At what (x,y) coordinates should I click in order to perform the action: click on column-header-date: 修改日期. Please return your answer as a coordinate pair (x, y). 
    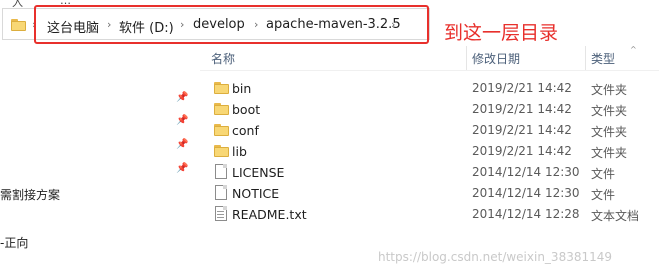
    Looking at the image, I should click on (496, 58).